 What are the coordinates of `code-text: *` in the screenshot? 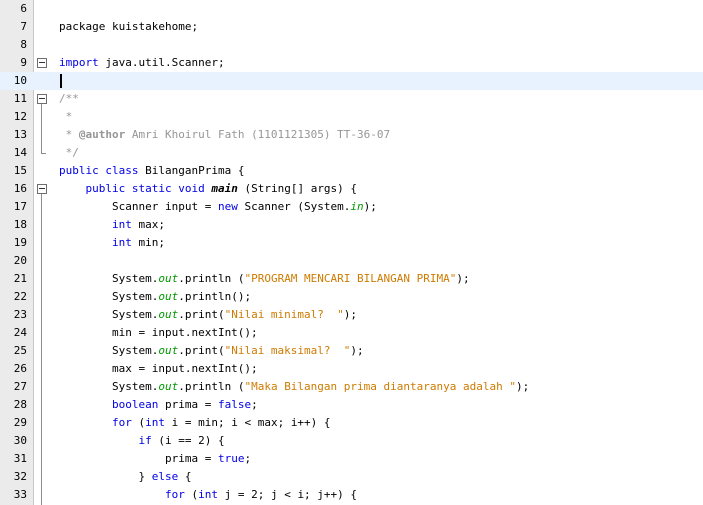 It's located at (66, 117).